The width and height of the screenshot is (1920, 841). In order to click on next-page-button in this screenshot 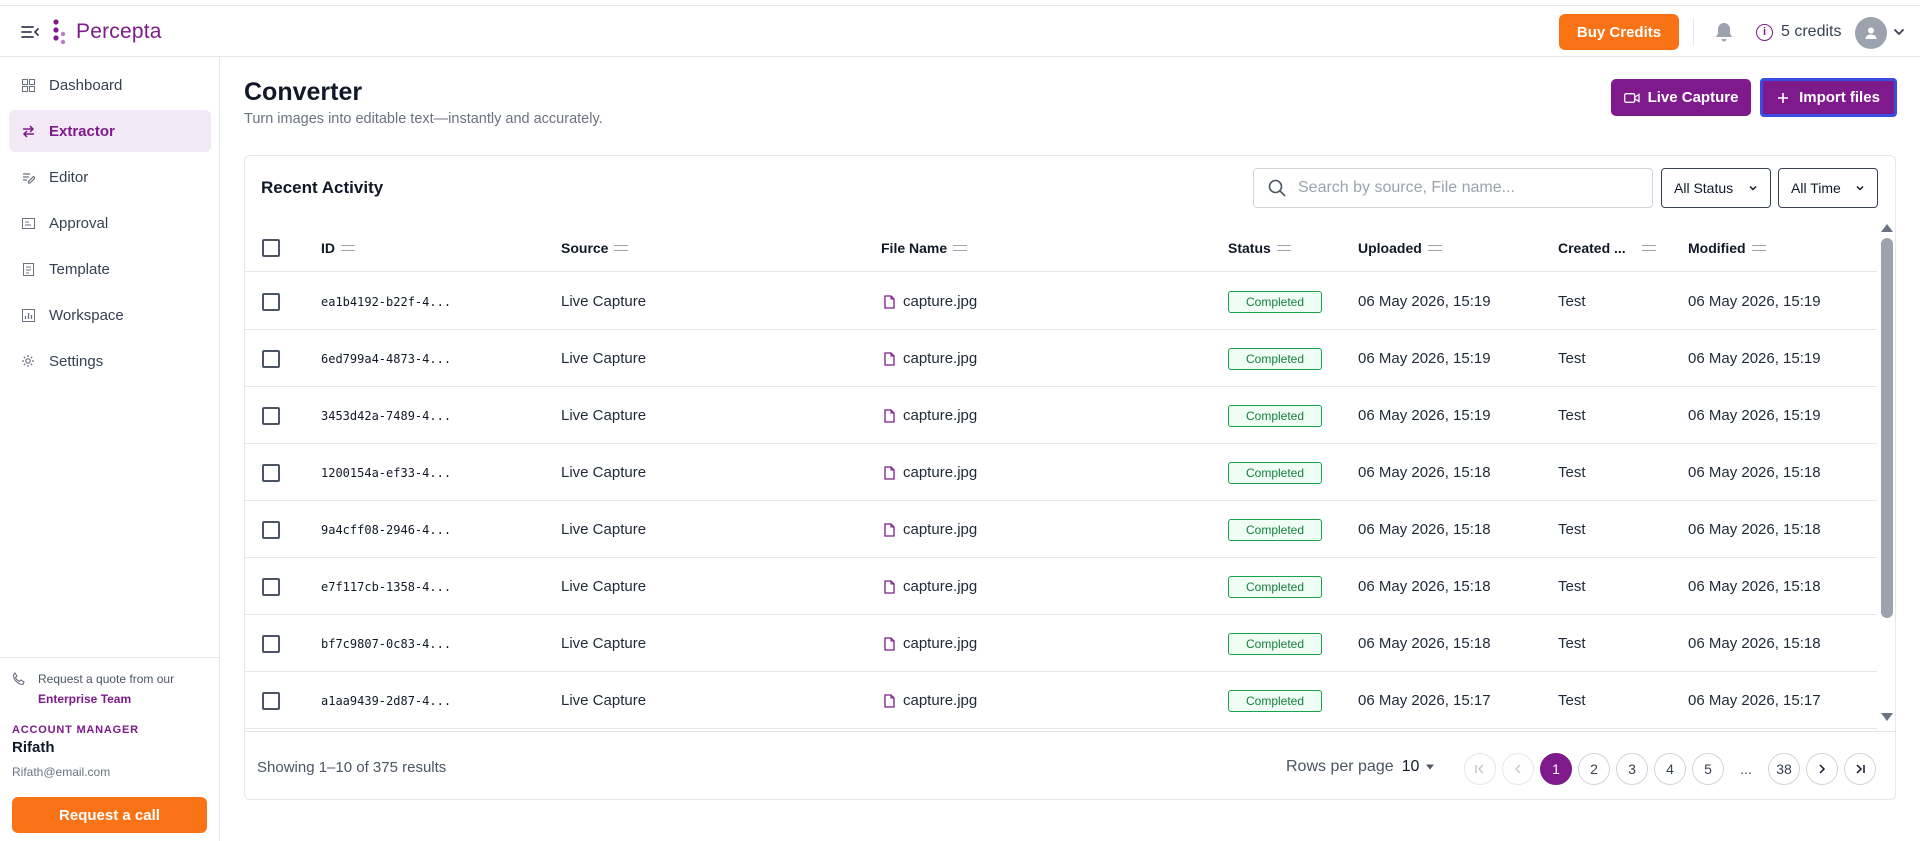, I will do `click(1822, 769)`.